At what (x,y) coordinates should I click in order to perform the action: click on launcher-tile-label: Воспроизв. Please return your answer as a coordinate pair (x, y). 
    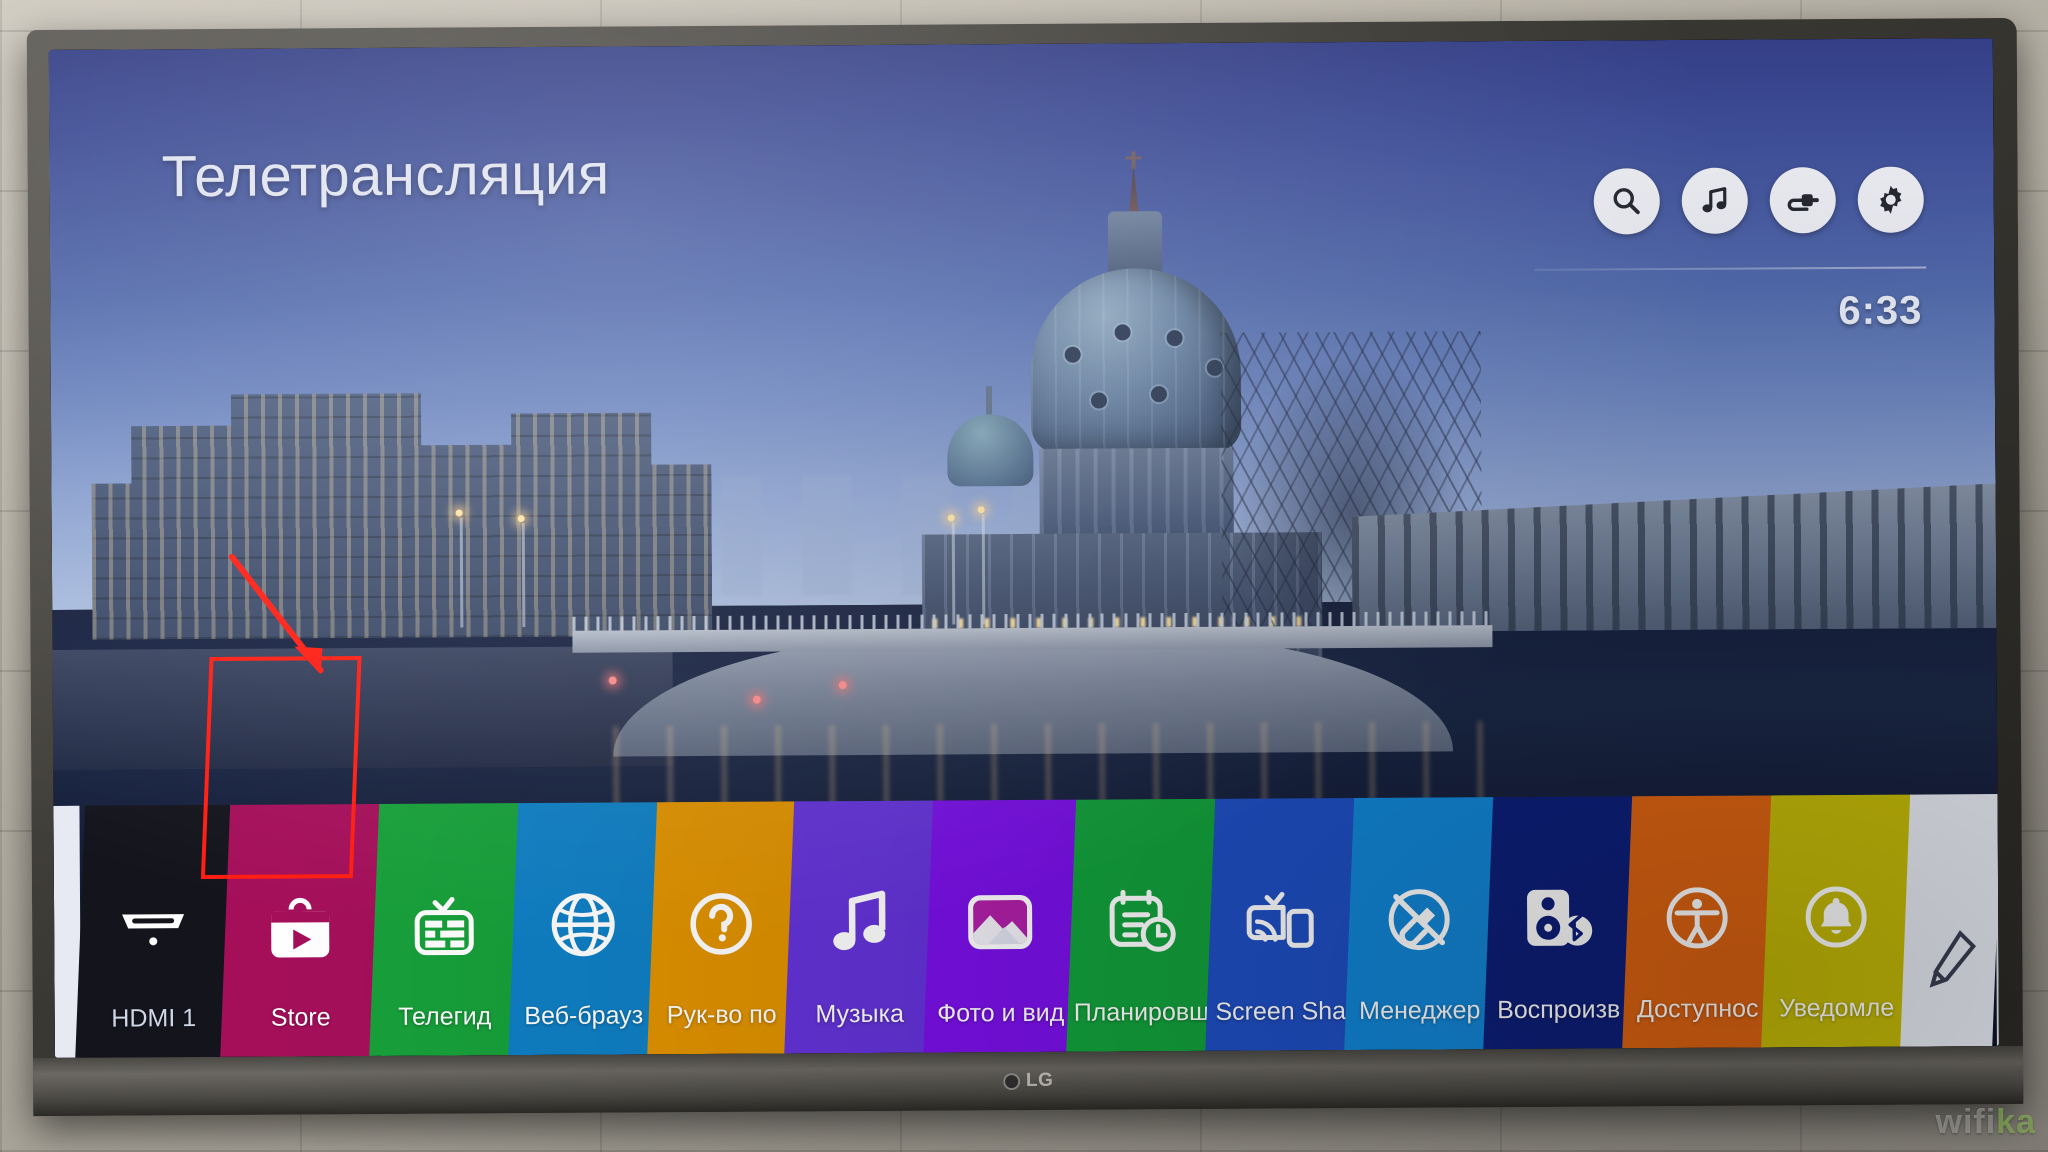
    Looking at the image, I should click on (1559, 1010).